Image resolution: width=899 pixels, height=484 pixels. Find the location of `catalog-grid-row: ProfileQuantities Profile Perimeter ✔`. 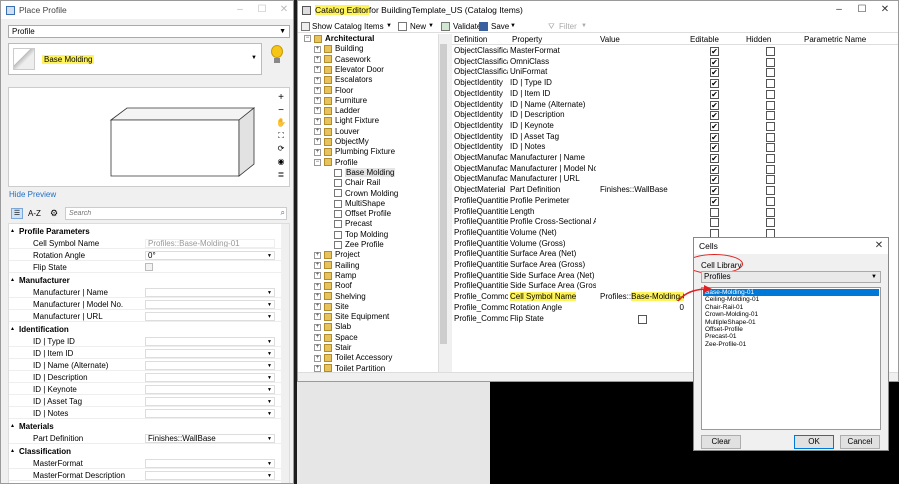

catalog-grid-row: ProfileQuantities Profile Perimeter ✔ is located at coordinates (675, 201).